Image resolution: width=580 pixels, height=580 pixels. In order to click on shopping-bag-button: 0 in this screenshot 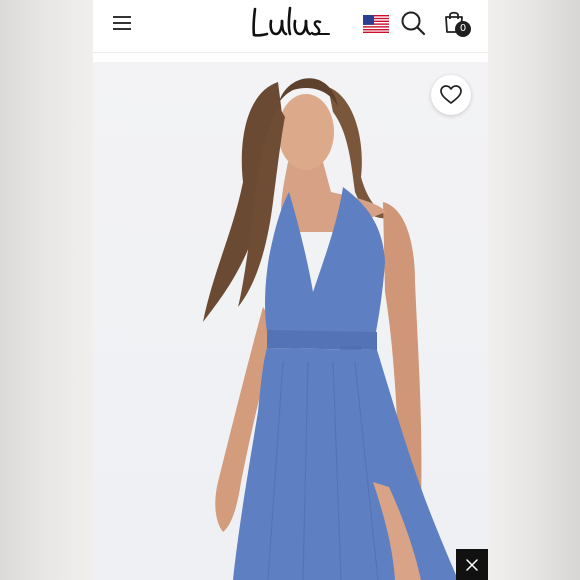, I will do `click(458, 24)`.